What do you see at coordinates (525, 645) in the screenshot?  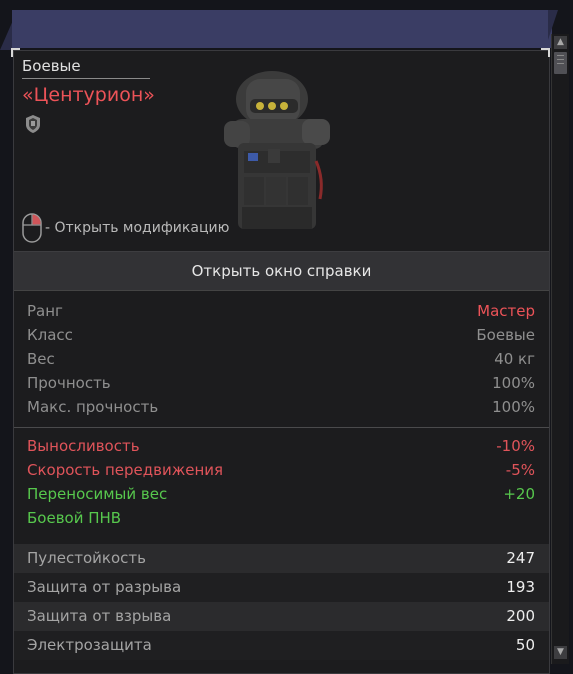 I see `protection-value: 50` at bounding box center [525, 645].